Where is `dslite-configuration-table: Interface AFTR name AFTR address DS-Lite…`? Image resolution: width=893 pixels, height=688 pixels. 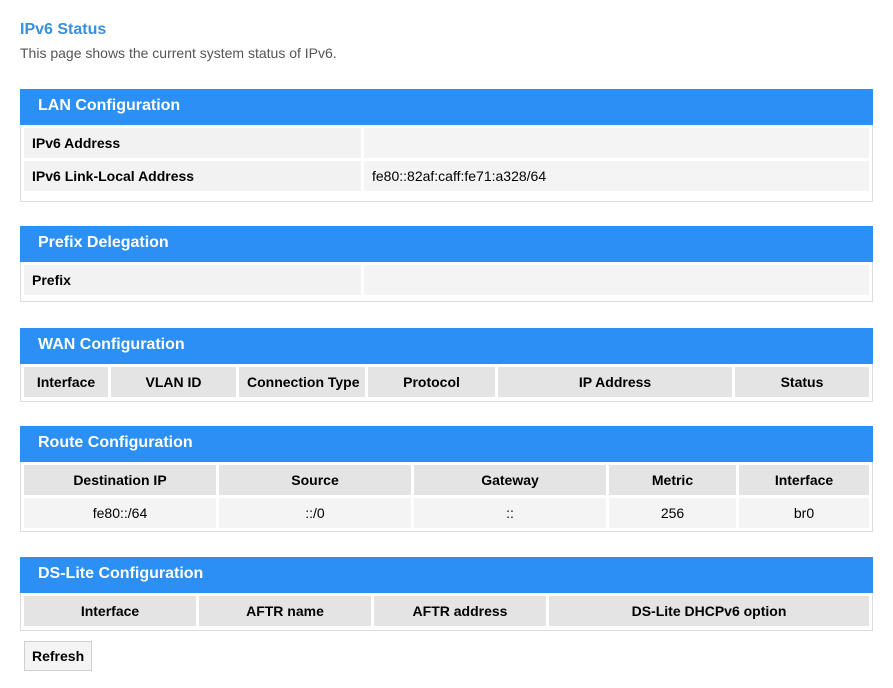 dslite-configuration-table: Interface AFTR name AFTR address DS-Lite… is located at coordinates (446, 611).